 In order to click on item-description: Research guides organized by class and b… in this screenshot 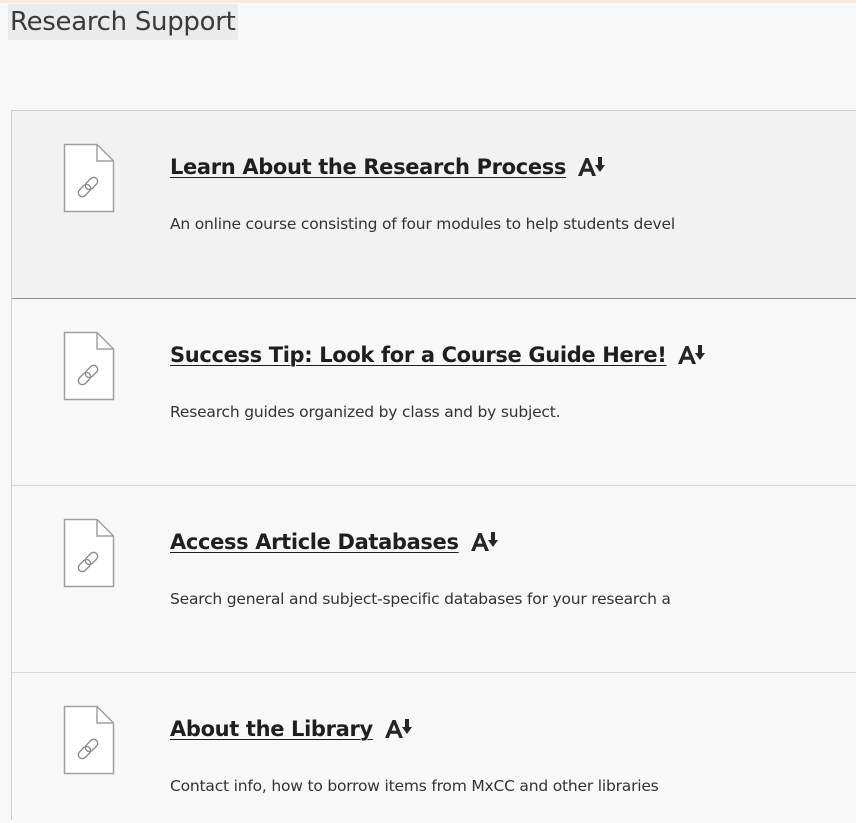, I will do `click(365, 412)`.